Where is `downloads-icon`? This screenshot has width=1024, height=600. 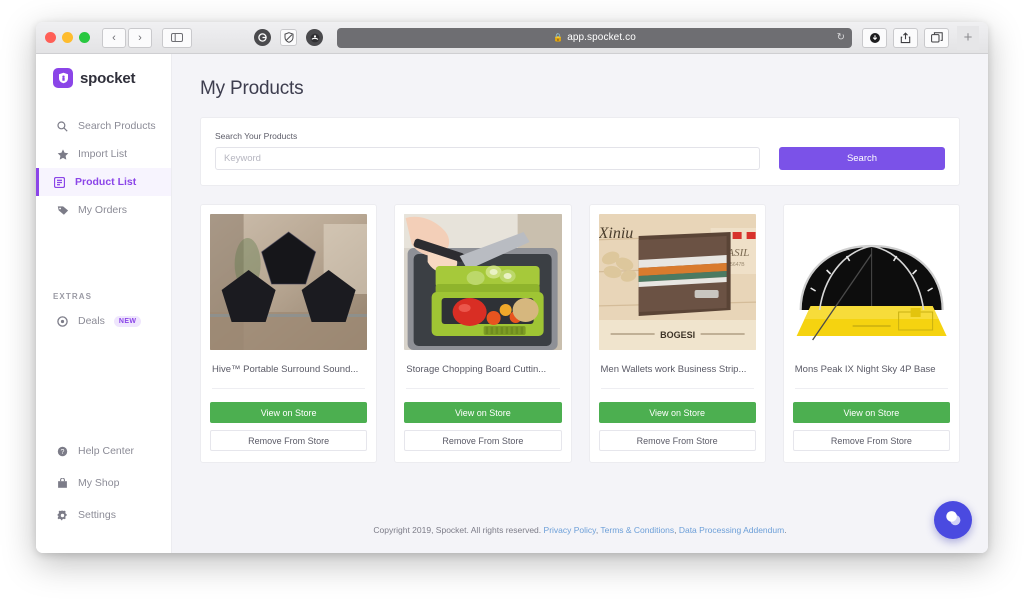
downloads-icon is located at coordinates (874, 37).